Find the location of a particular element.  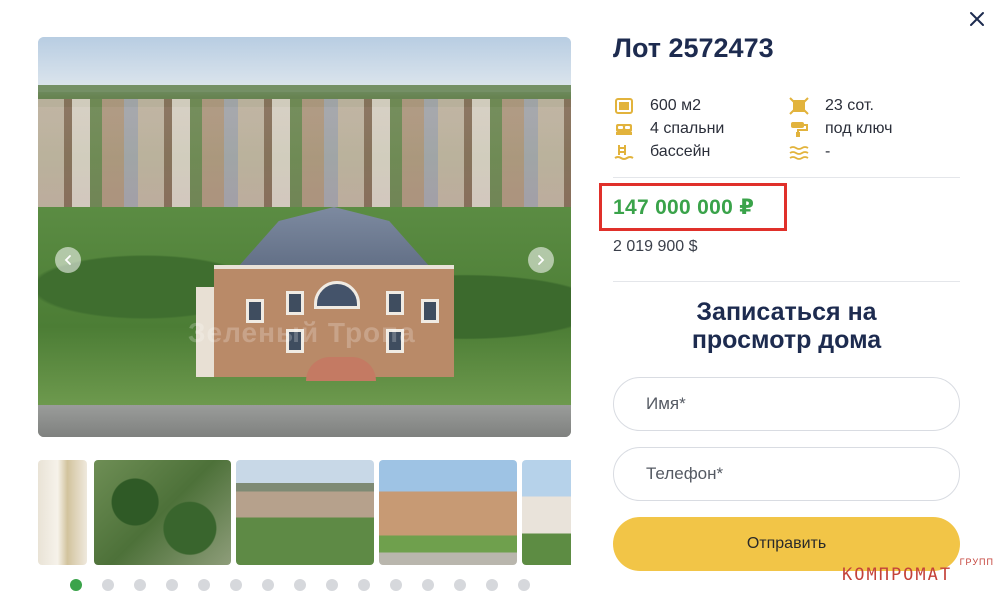

spec-pool: бассейн is located at coordinates (661, 152).